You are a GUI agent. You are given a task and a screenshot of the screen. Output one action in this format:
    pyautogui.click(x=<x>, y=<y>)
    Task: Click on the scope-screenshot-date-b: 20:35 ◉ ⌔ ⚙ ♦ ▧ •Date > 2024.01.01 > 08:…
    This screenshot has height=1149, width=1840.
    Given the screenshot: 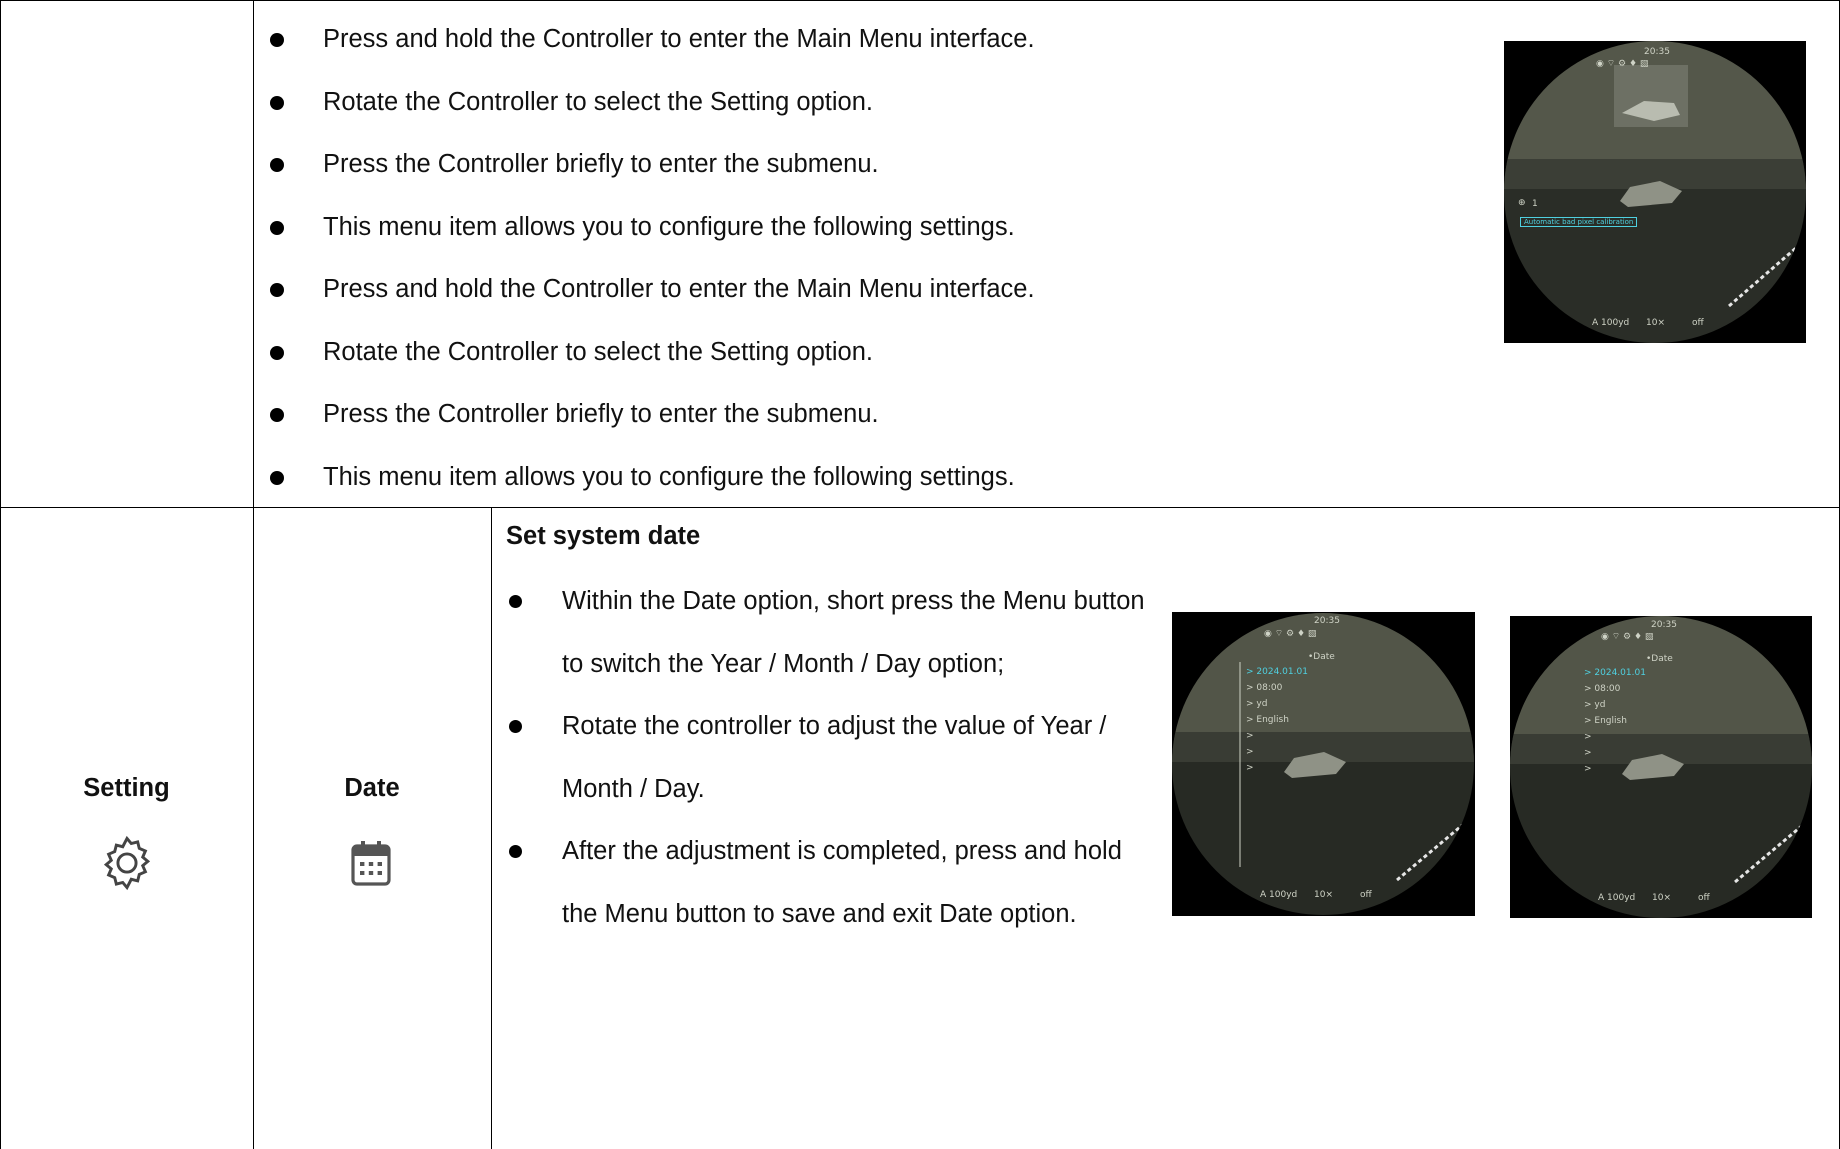 What is the action you would take?
    pyautogui.click(x=1661, y=767)
    